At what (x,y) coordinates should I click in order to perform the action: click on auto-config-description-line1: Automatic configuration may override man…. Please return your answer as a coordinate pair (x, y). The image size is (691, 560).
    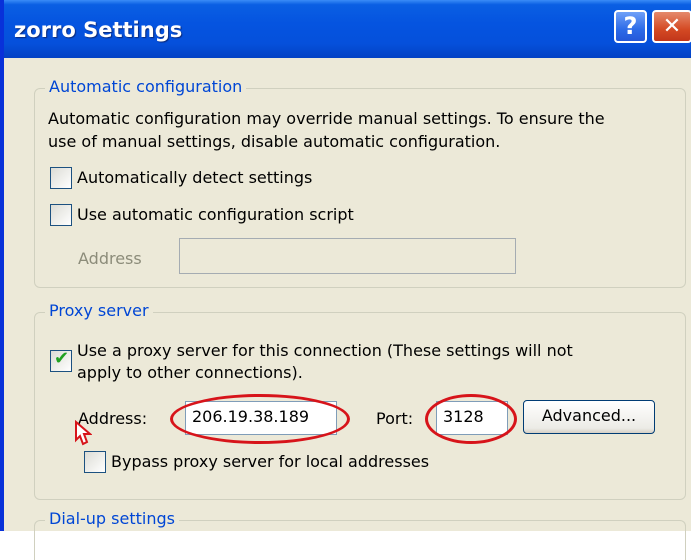
    Looking at the image, I should click on (326, 118).